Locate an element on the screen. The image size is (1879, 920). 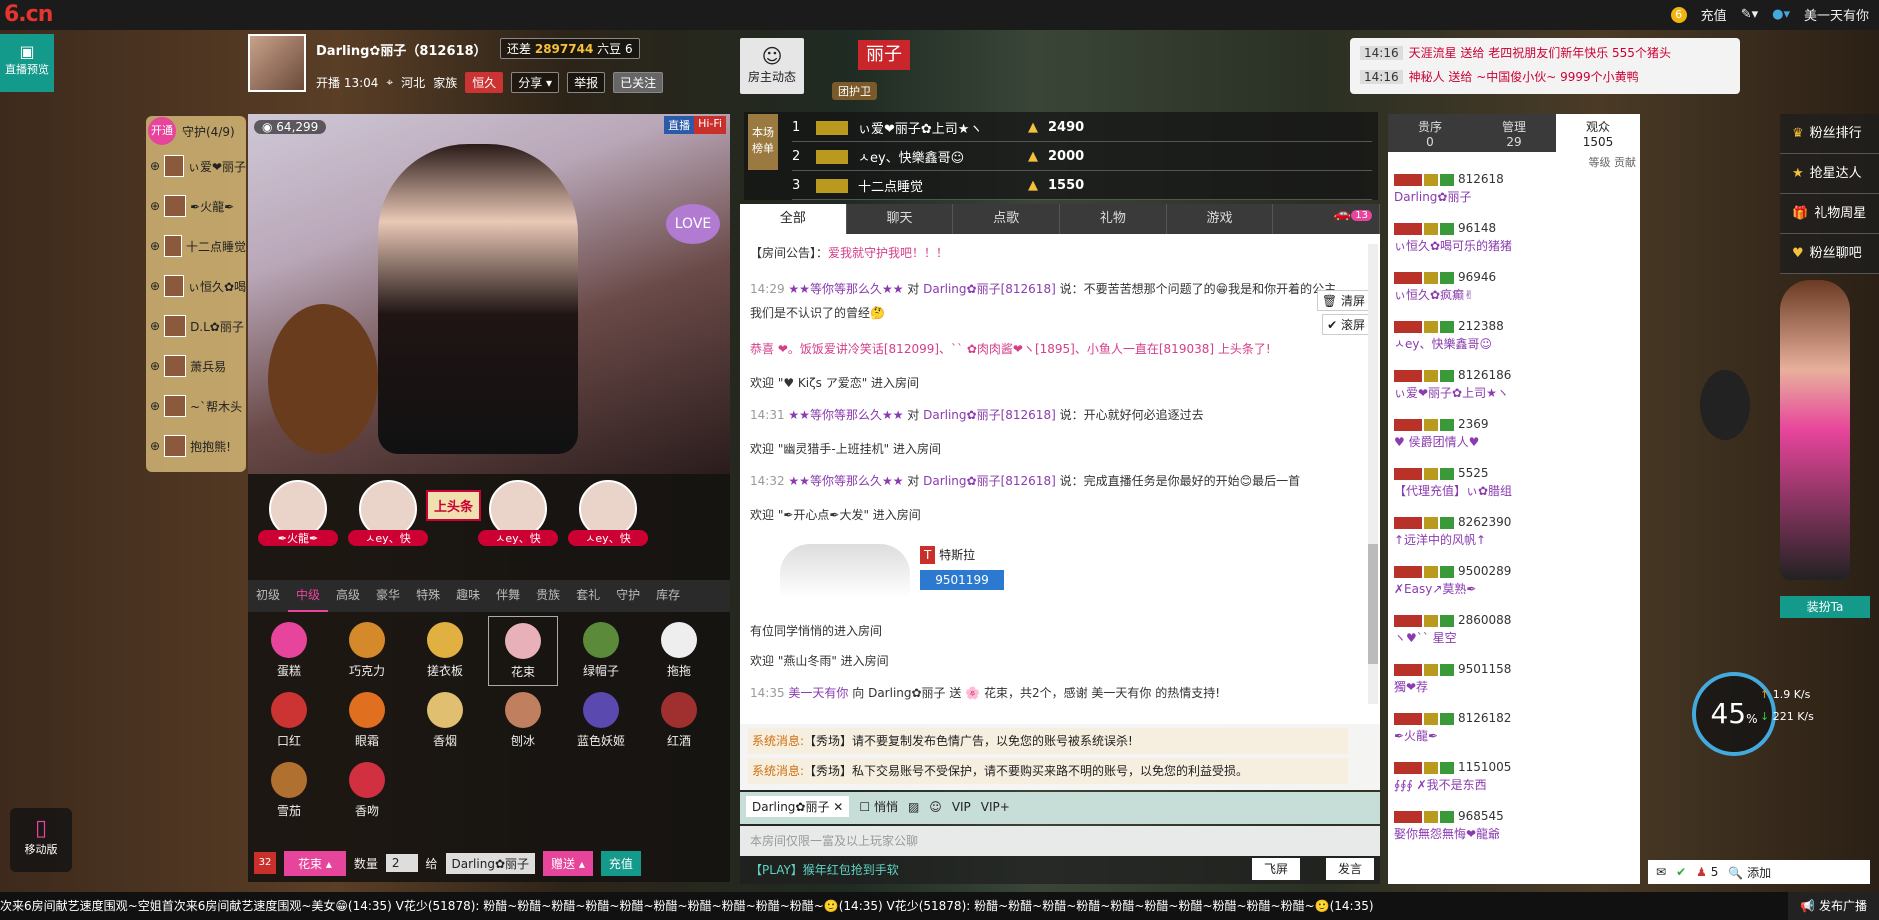
fly-screen-button: 飞屏 is located at coordinates (1275, 869).